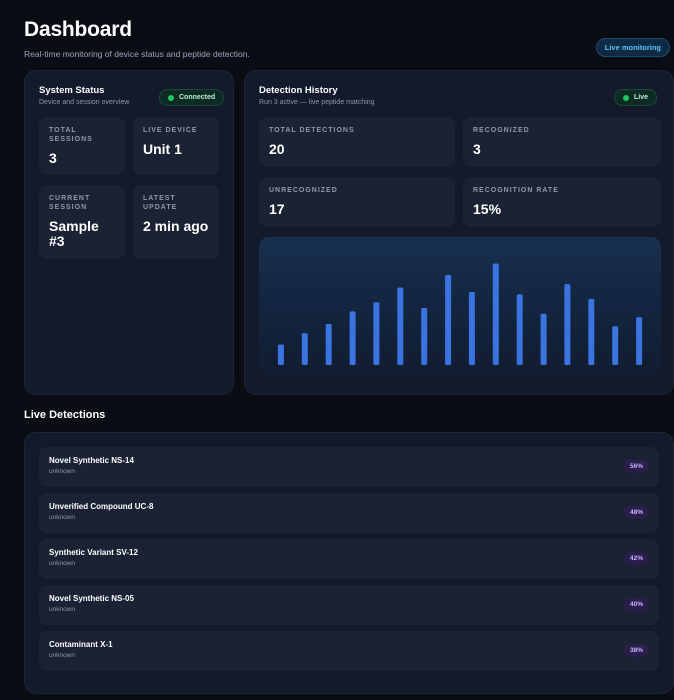 This screenshot has height=700, width=674. I want to click on tile-value: Unit 1, so click(162, 148).